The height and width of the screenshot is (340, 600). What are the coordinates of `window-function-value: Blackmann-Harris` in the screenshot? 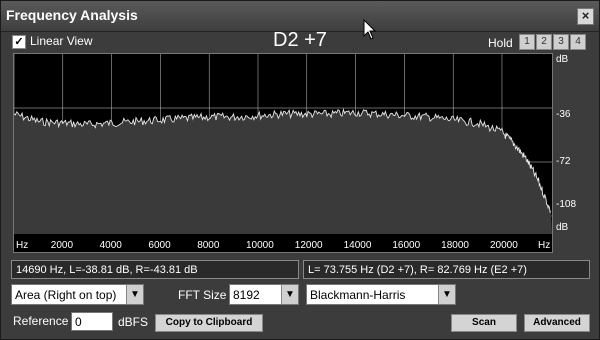 It's located at (358, 295).